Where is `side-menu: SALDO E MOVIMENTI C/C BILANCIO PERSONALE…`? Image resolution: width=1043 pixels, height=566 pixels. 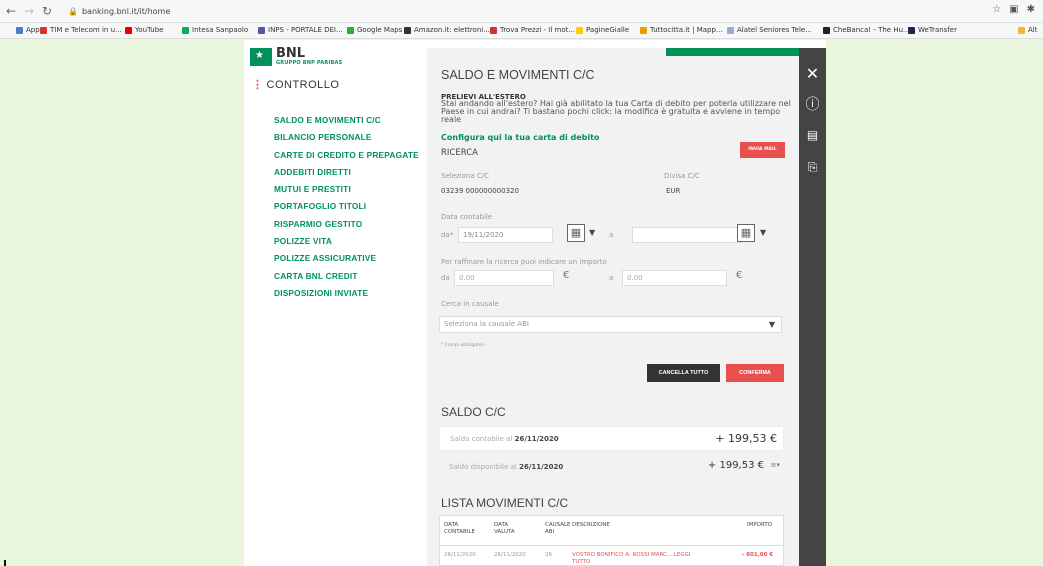
side-menu: SALDO E MOVIMENTI C/C BILANCIO PERSONALE… is located at coordinates (346, 207).